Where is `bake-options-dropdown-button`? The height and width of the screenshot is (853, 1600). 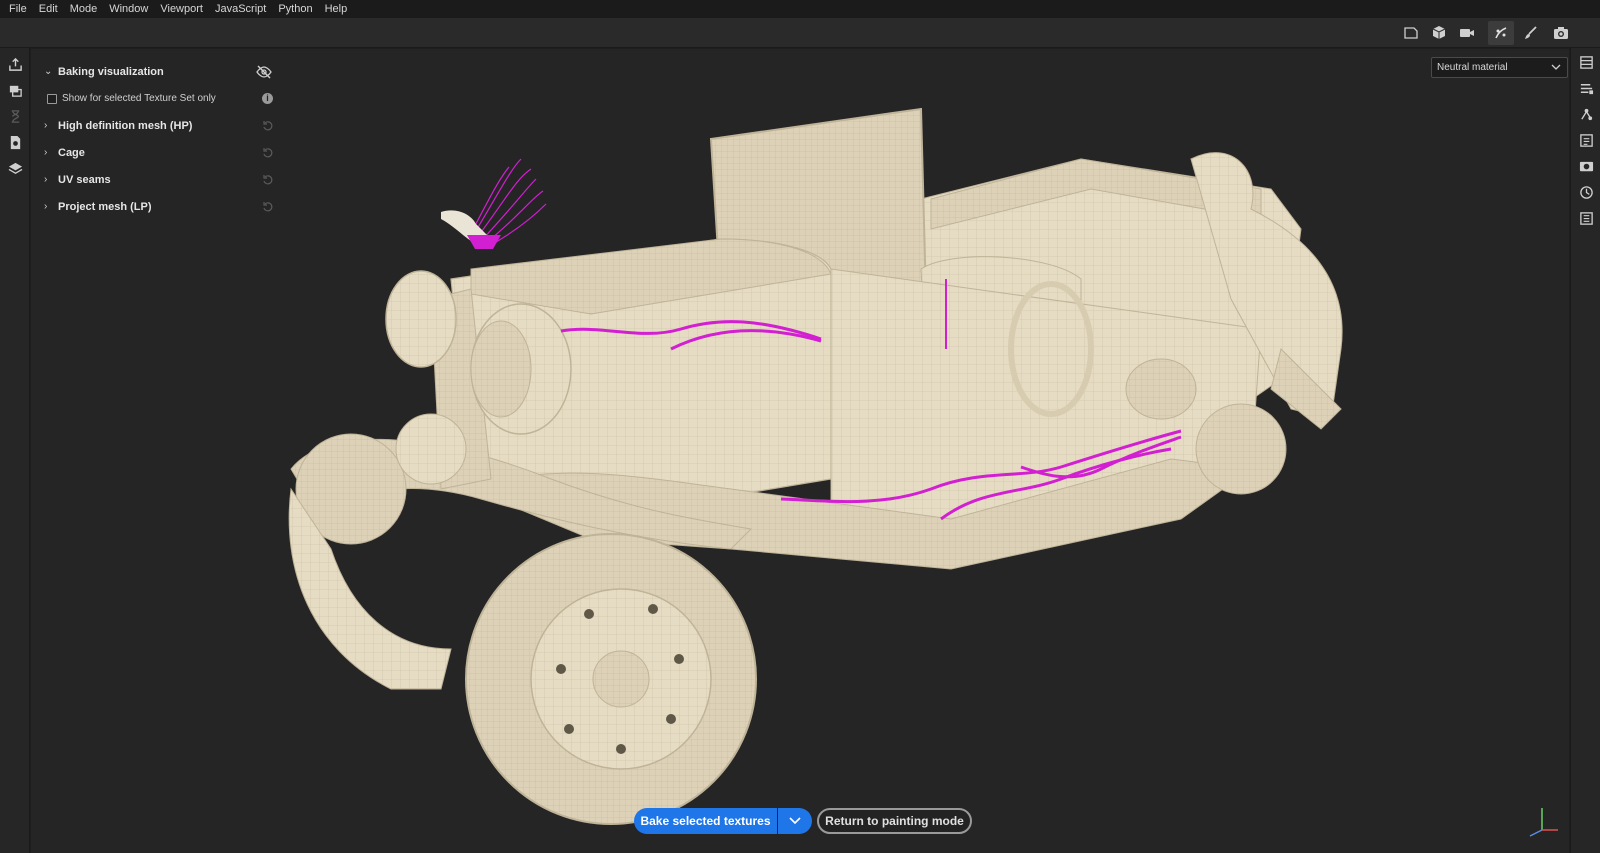 bake-options-dropdown-button is located at coordinates (795, 821).